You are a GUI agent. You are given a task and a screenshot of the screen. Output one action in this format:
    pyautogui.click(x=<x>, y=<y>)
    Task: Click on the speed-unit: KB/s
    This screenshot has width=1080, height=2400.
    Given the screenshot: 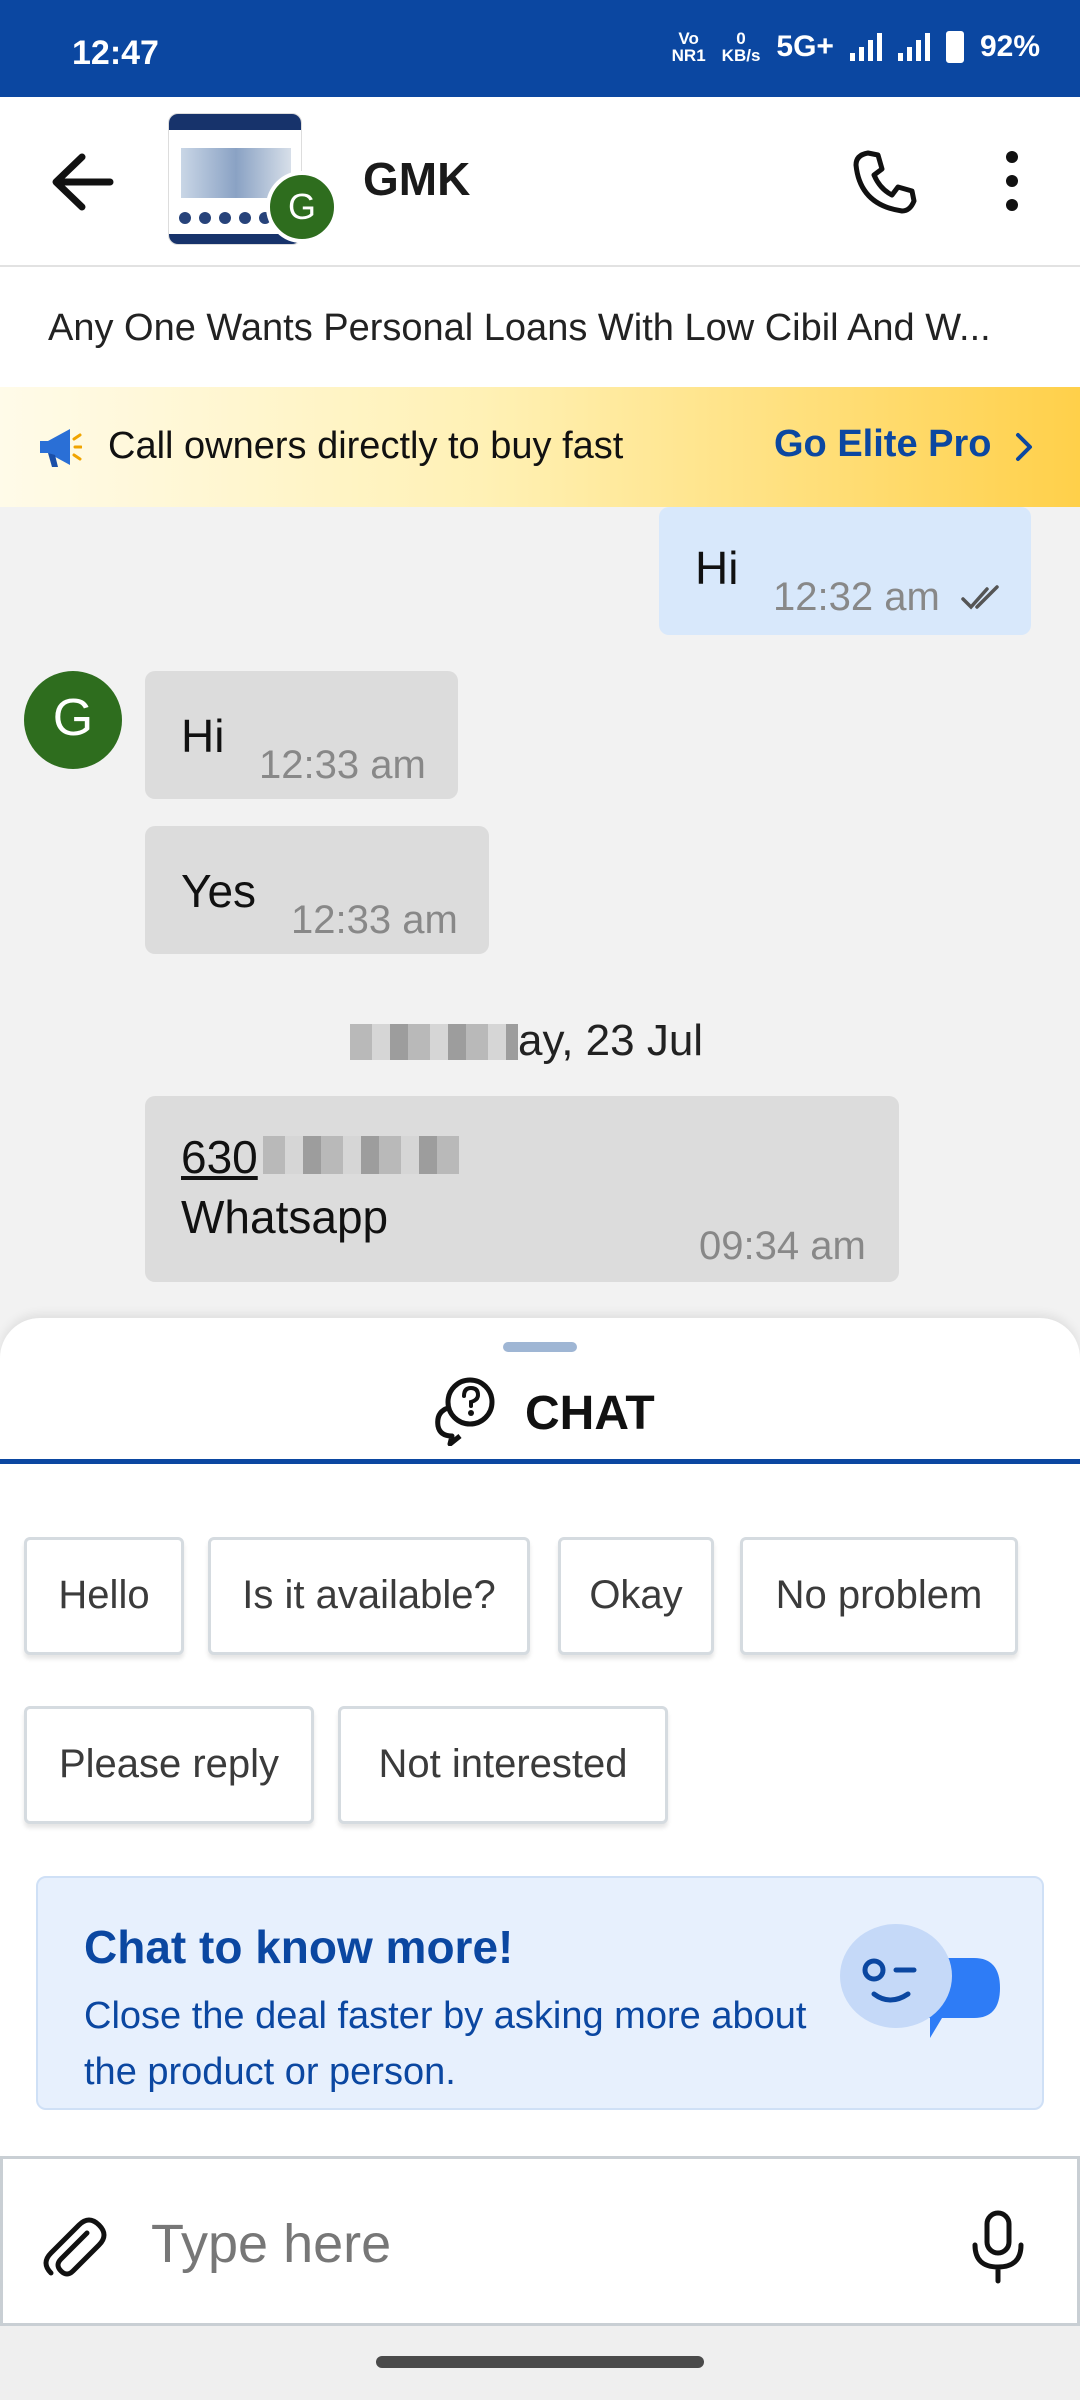 What is the action you would take?
    pyautogui.click(x=741, y=55)
    